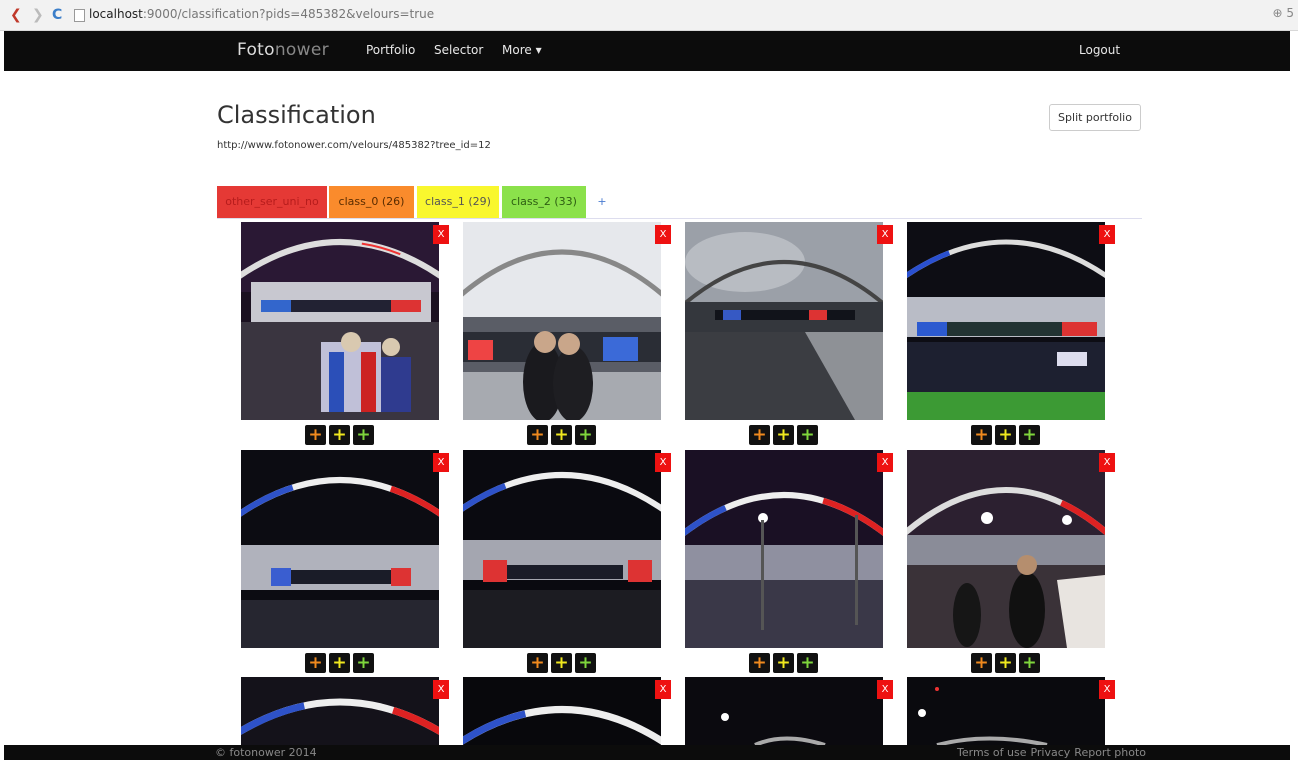  What do you see at coordinates (602, 202) in the screenshot?
I see `add-tab-button: +` at bounding box center [602, 202].